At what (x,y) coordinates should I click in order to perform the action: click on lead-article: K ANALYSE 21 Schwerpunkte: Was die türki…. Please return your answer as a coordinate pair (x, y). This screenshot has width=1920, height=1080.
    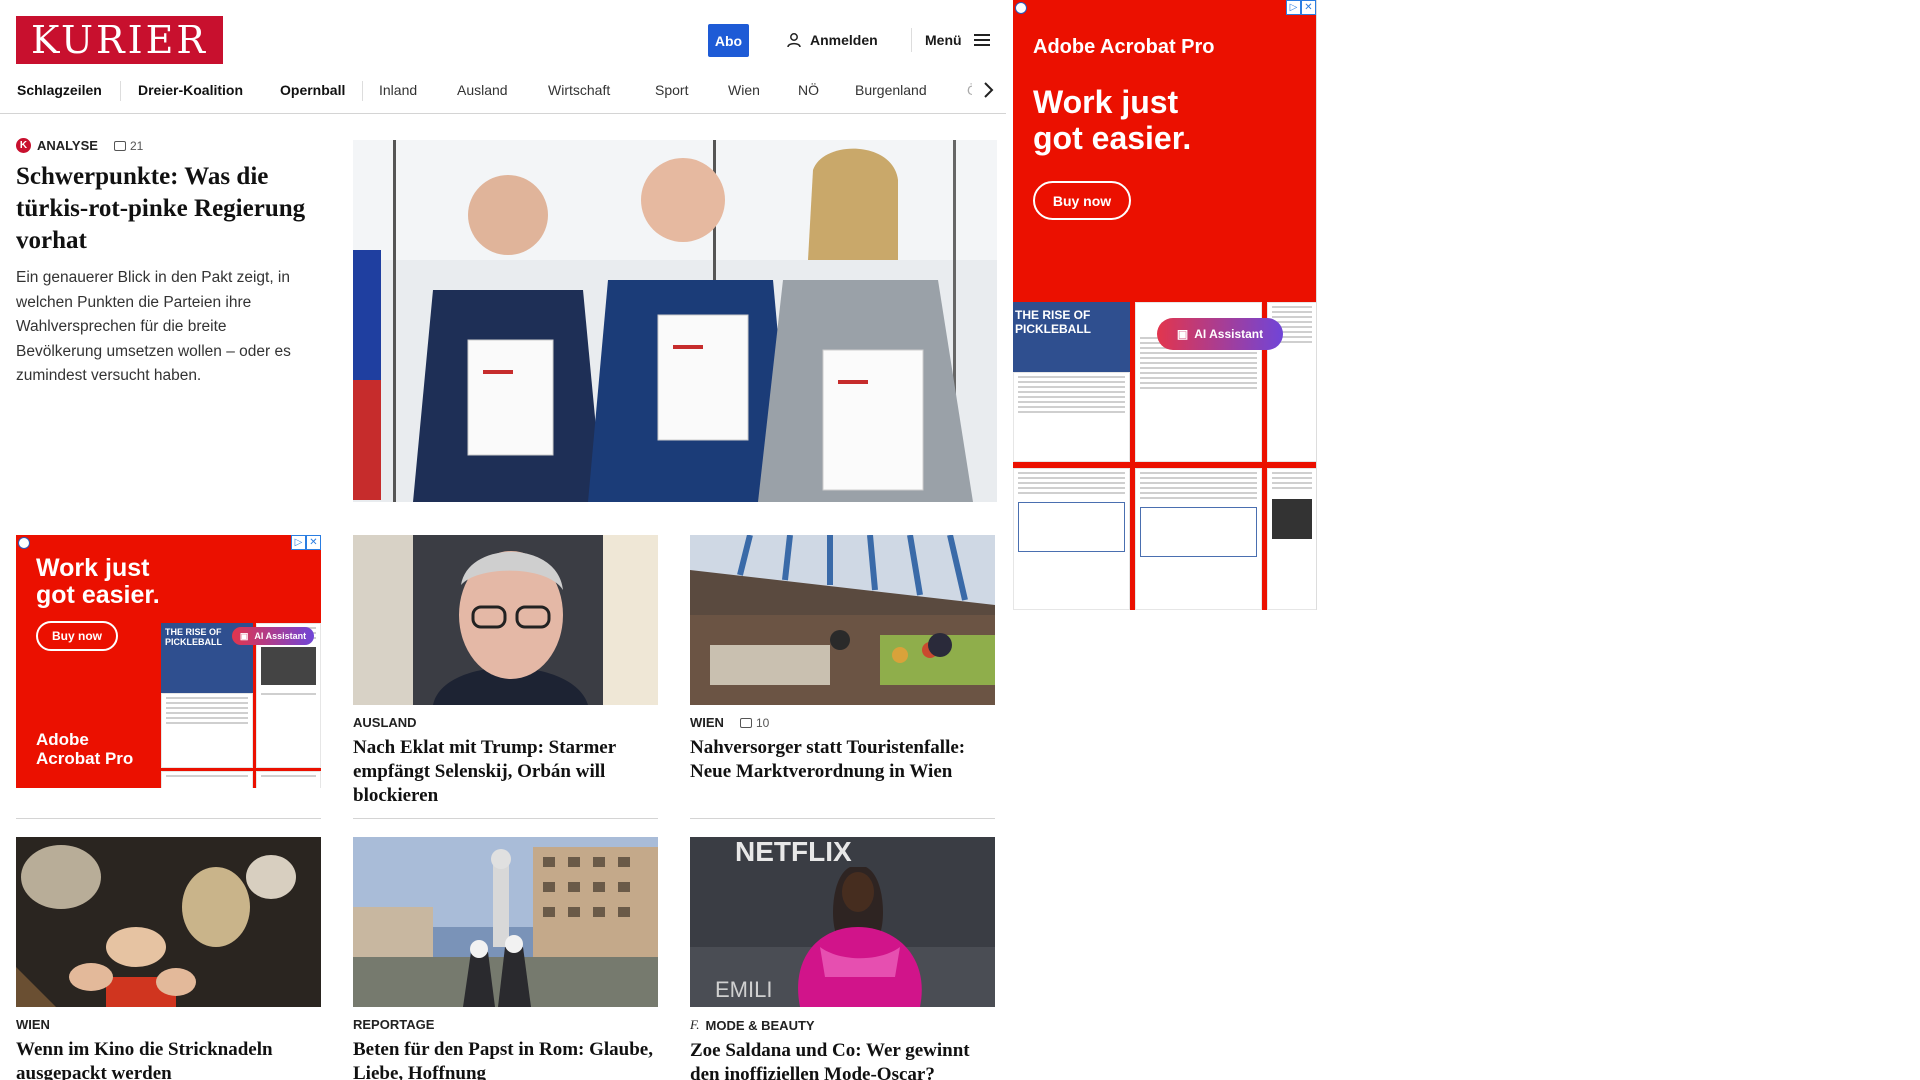
    Looking at the image, I should click on (166, 263).